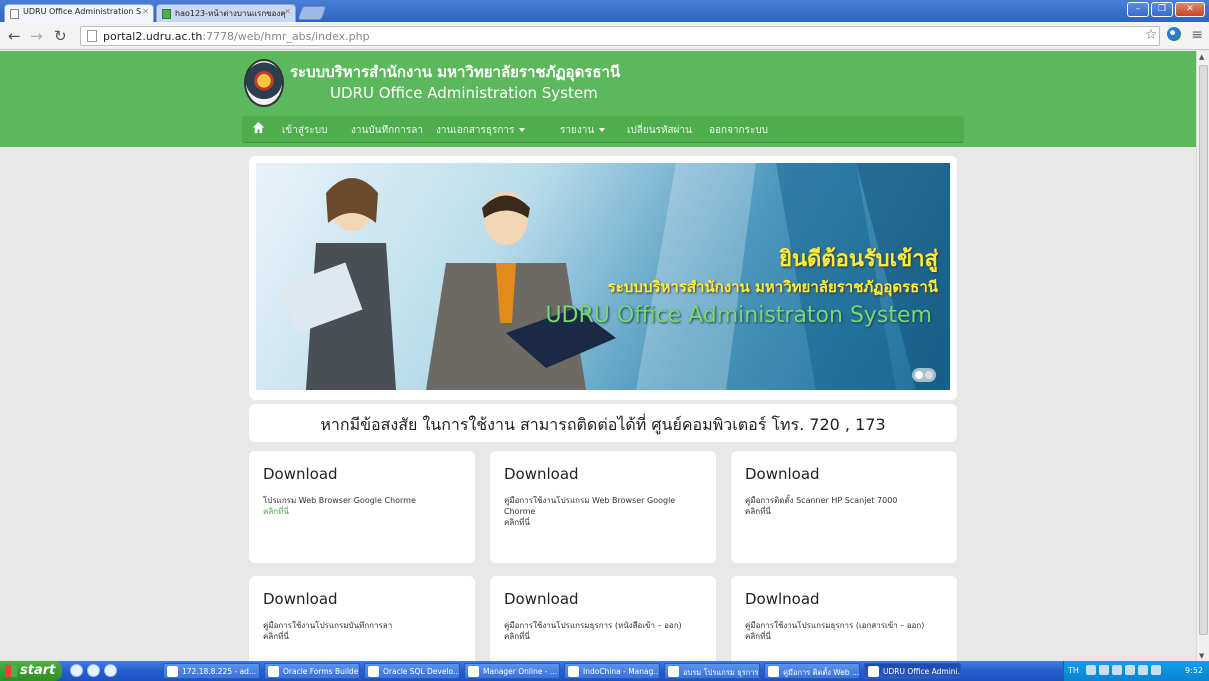  Describe the element at coordinates (738, 130) in the screenshot. I see `menu-logout: ออกจากระบบ` at that location.